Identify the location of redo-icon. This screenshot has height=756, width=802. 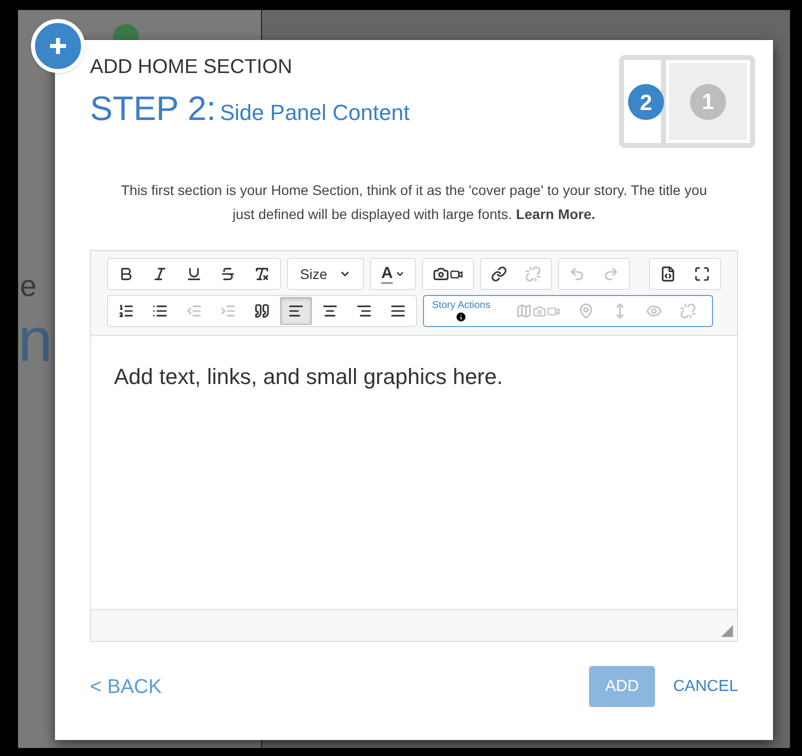
(610, 274).